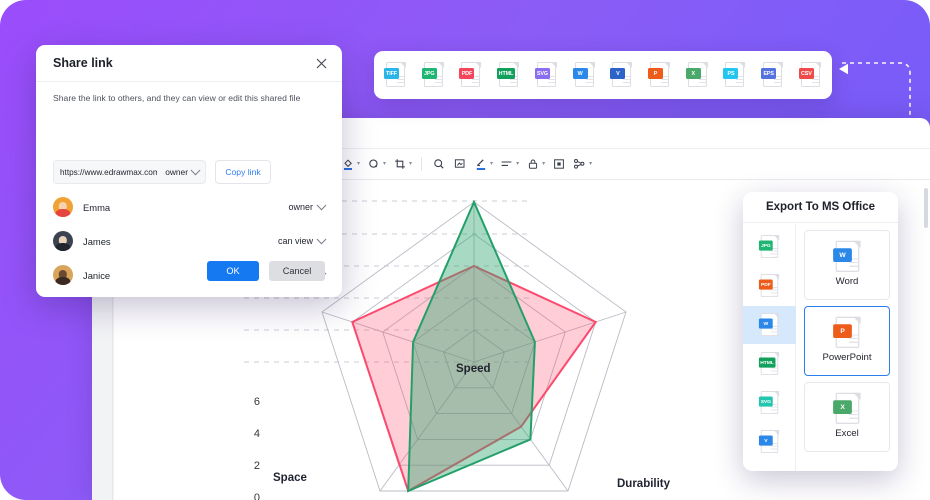 The image size is (930, 500). I want to click on file-format-label: P, so click(656, 73).